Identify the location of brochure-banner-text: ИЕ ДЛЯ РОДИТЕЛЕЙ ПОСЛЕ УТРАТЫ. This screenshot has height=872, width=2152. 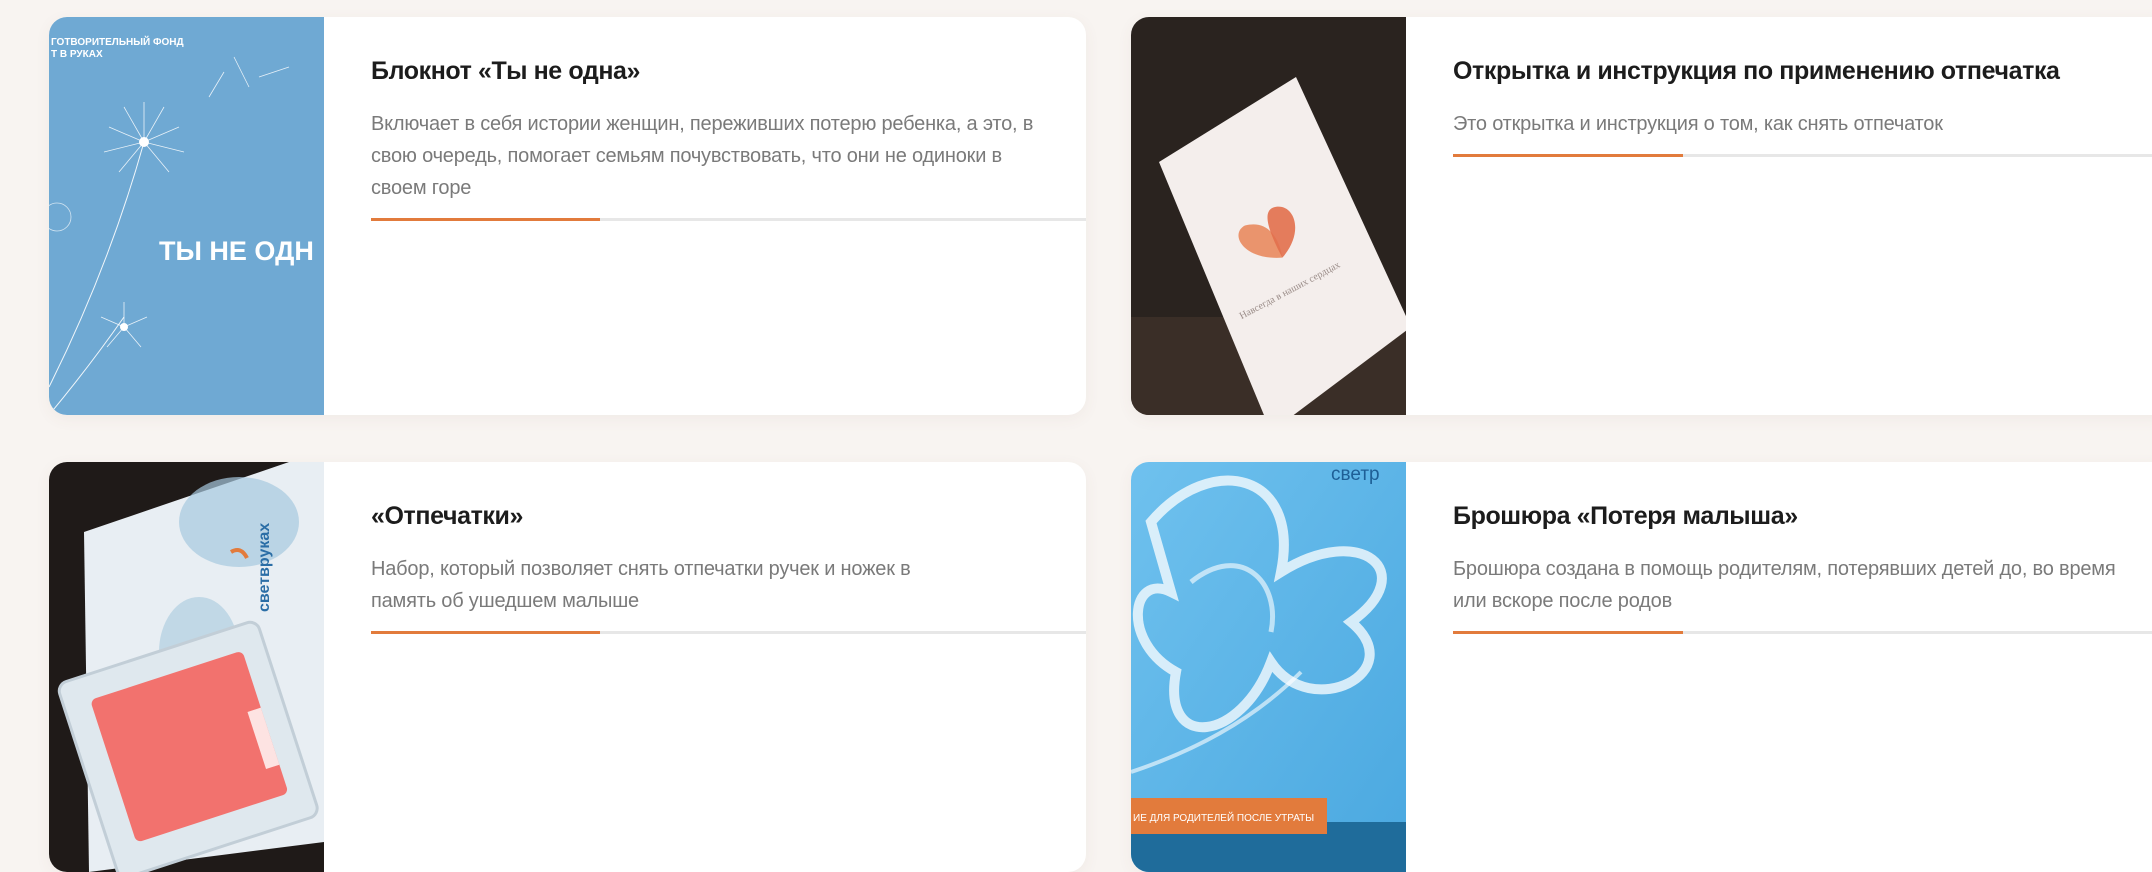
(1223, 817).